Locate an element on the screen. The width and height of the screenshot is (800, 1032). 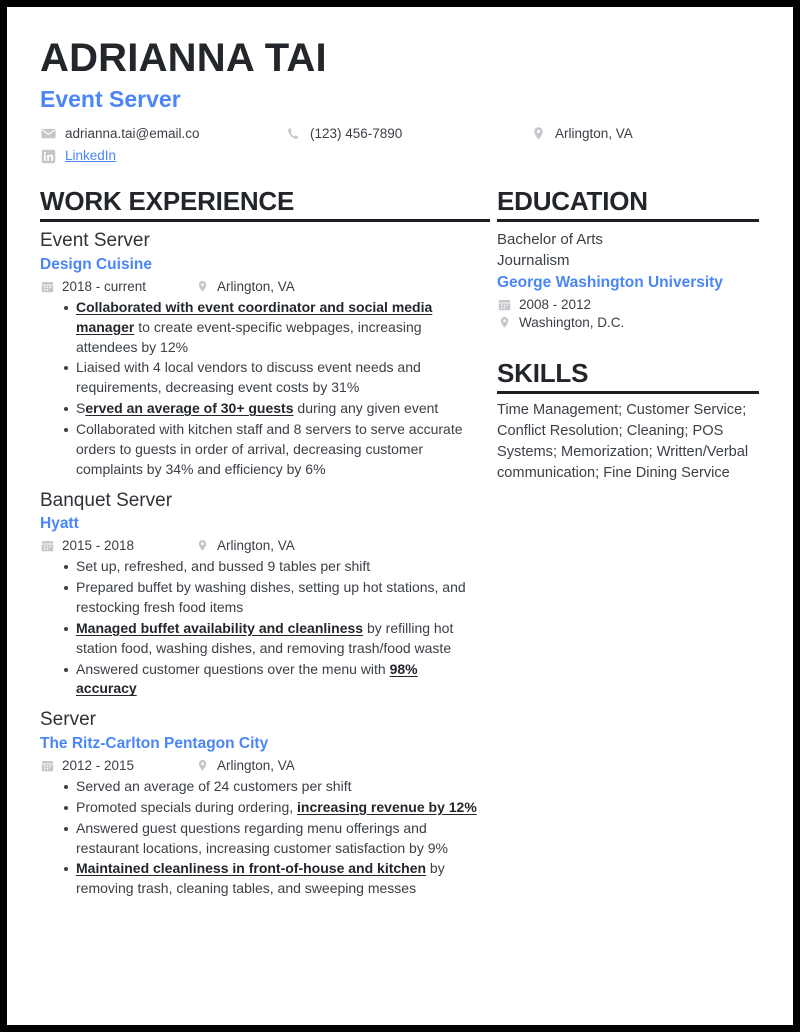
contact-linkedin: LinkedIn is located at coordinates (162, 156).